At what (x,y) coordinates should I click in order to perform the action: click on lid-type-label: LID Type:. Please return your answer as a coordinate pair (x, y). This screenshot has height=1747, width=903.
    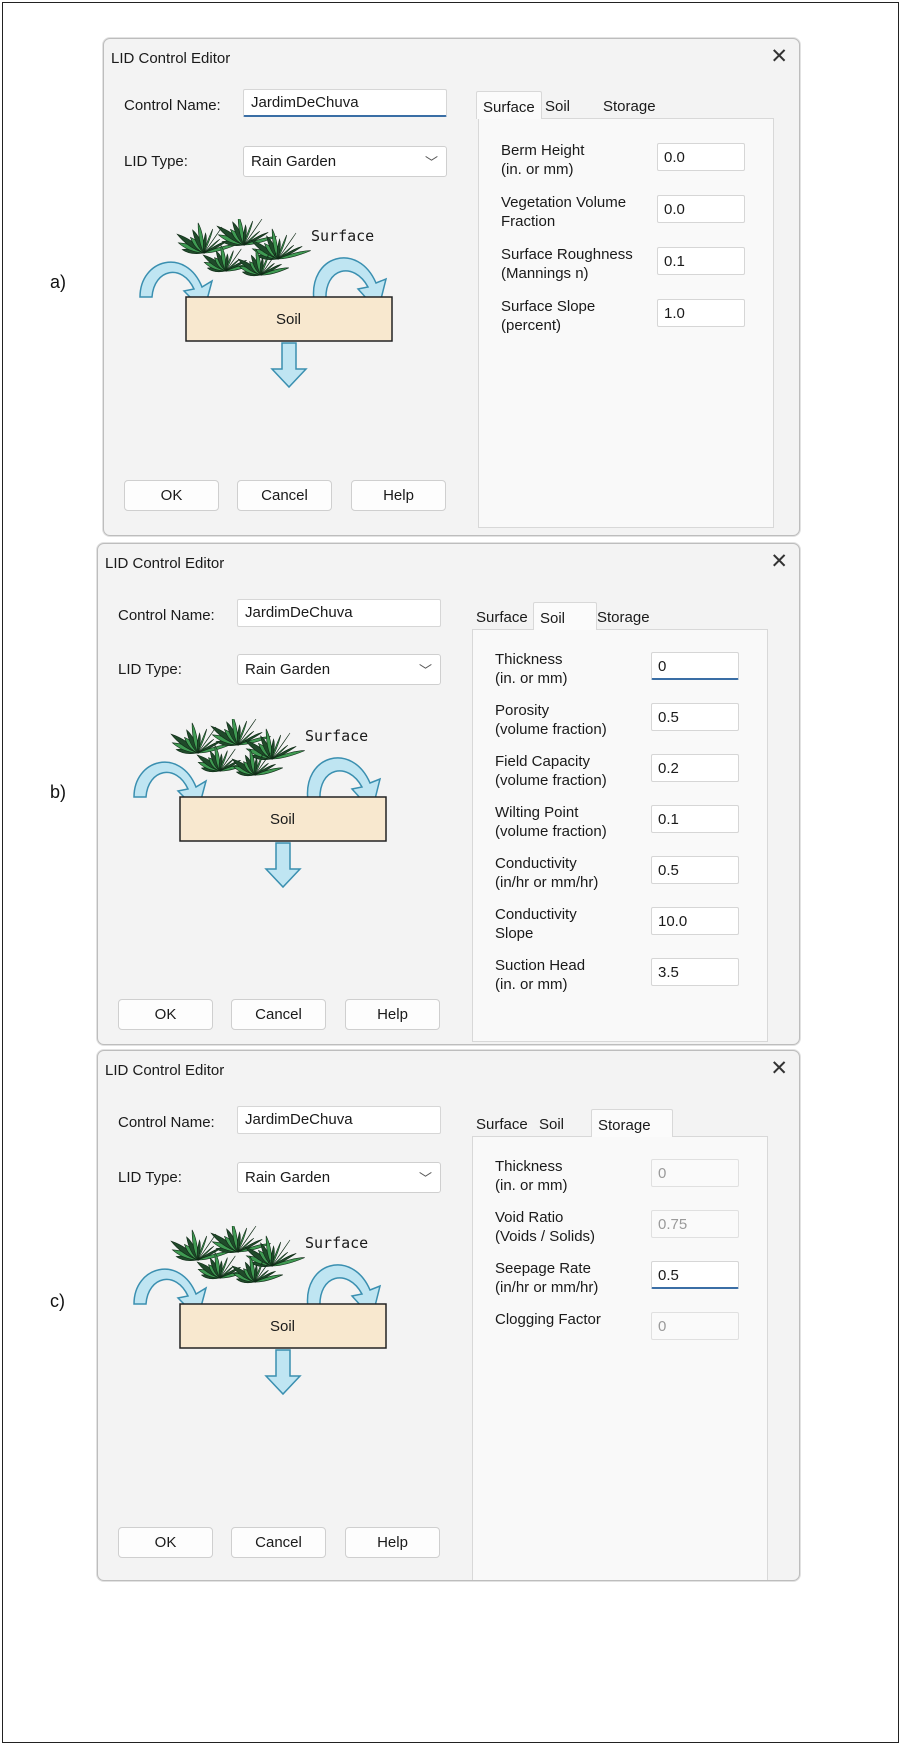
    Looking at the image, I should click on (156, 161).